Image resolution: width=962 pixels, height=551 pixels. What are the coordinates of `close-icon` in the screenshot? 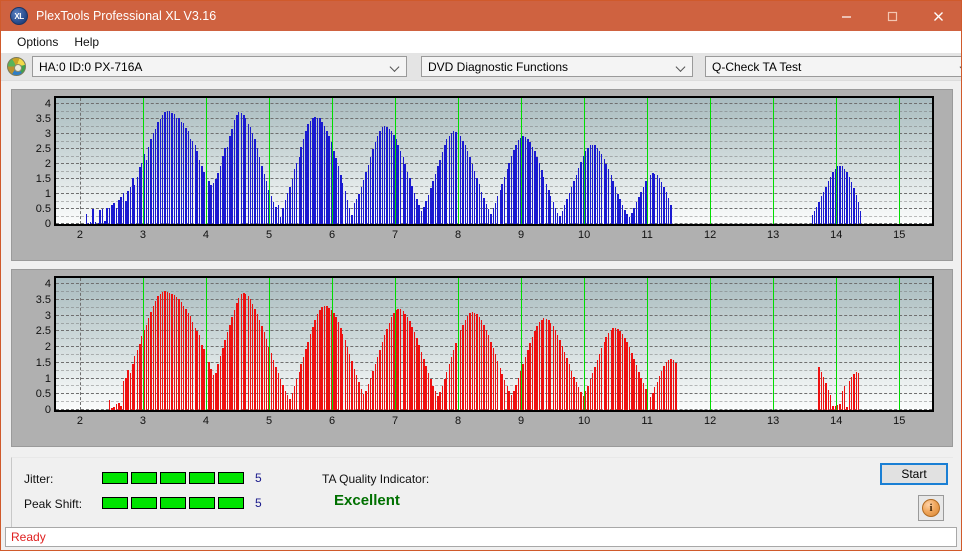 It's located at (938, 16).